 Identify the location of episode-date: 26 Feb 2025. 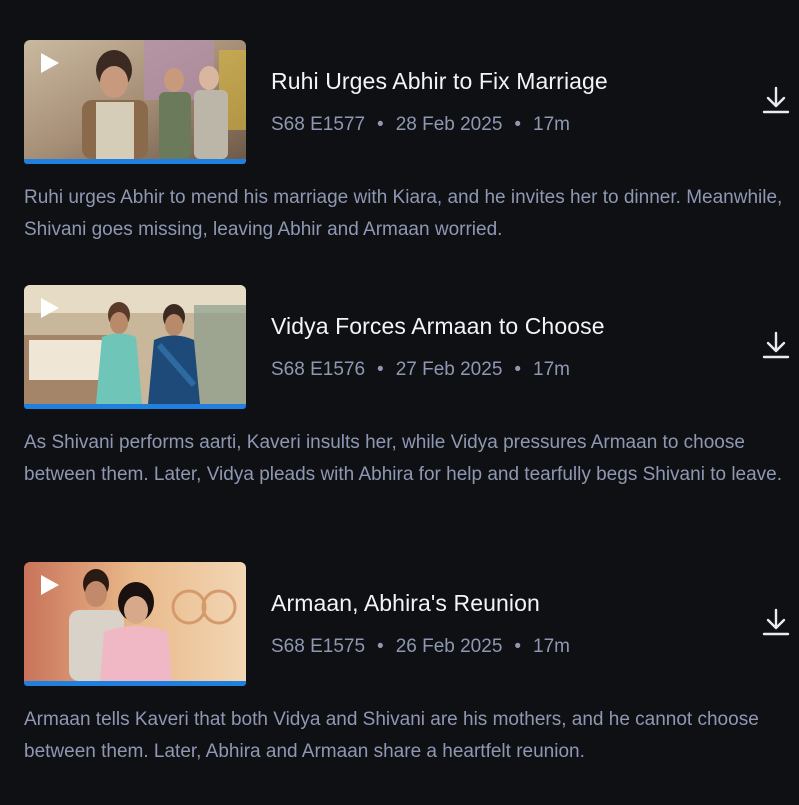
(449, 646).